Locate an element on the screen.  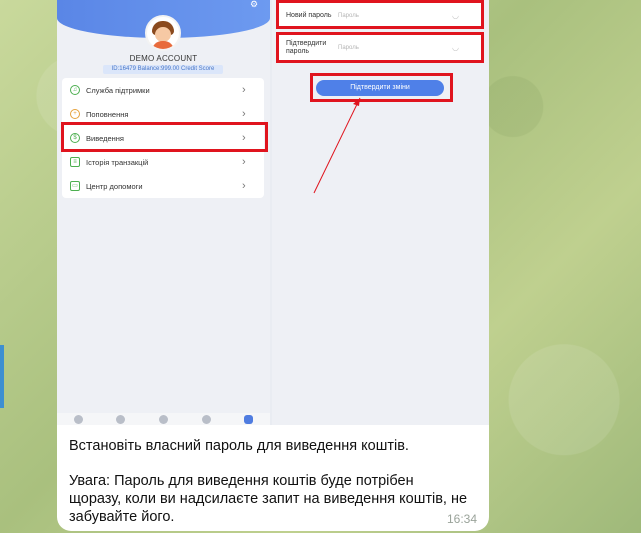
confirm-password-input: Пароль is located at coordinates (395, 48).